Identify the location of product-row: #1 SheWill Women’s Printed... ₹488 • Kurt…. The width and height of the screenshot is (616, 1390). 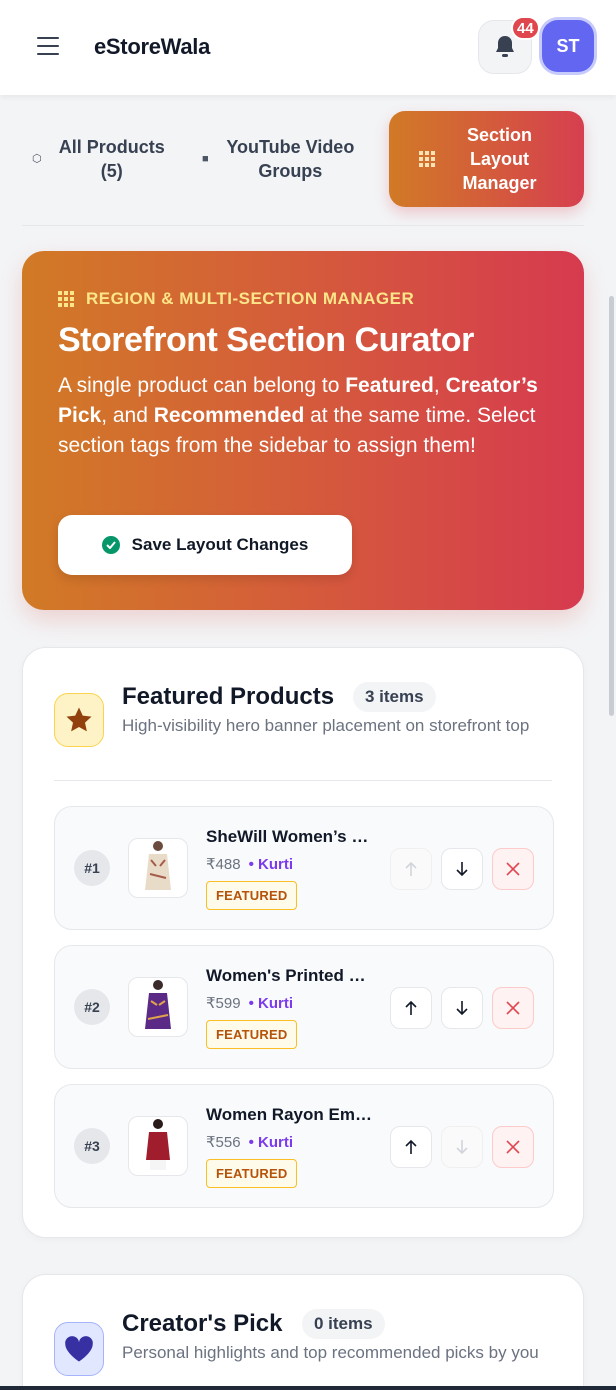
(304, 868).